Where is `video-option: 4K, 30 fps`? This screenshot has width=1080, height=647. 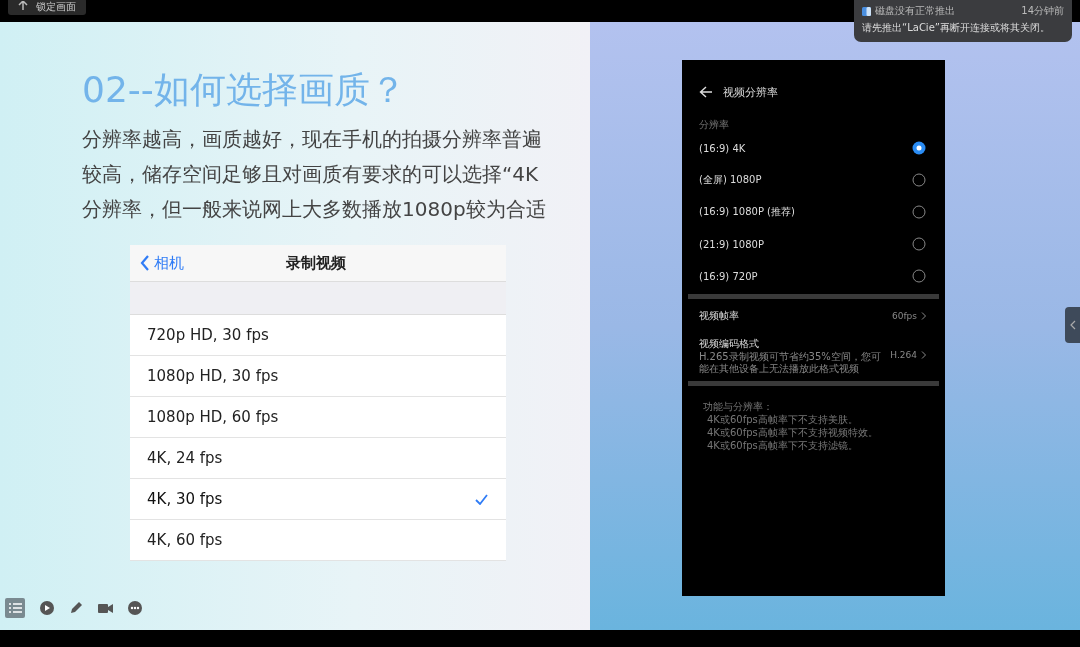
video-option: 4K, 30 fps is located at coordinates (318, 499).